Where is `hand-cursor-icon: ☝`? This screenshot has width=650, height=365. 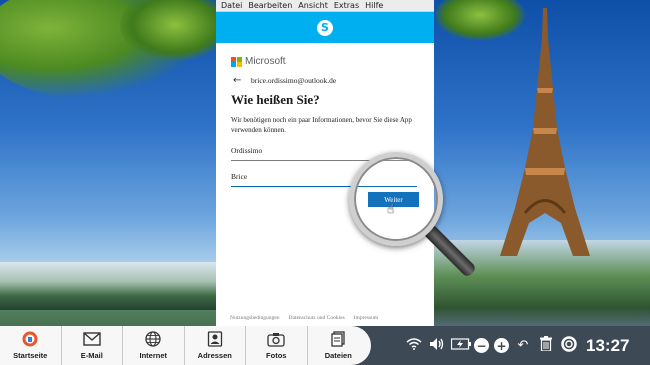
hand-cursor-icon: ☝ is located at coordinates (391, 209).